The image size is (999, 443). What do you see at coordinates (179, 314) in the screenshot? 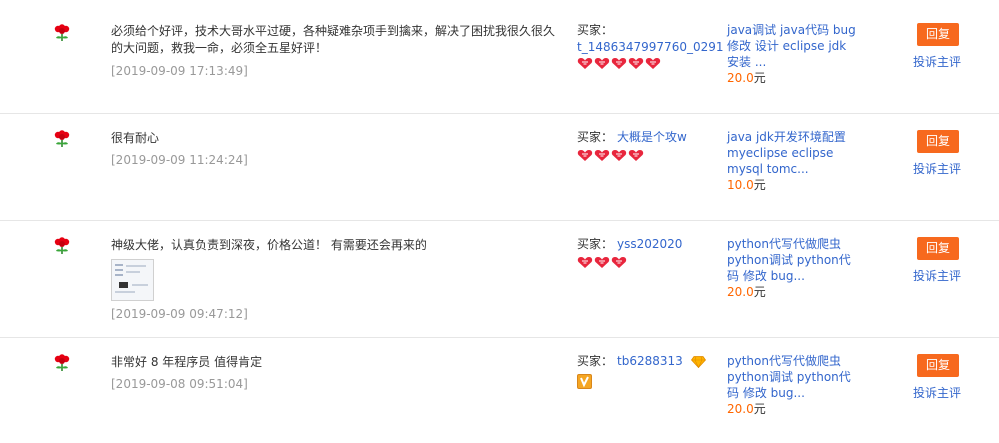
I see `review-timestamp: [2019-09-09 09:47:12]` at bounding box center [179, 314].